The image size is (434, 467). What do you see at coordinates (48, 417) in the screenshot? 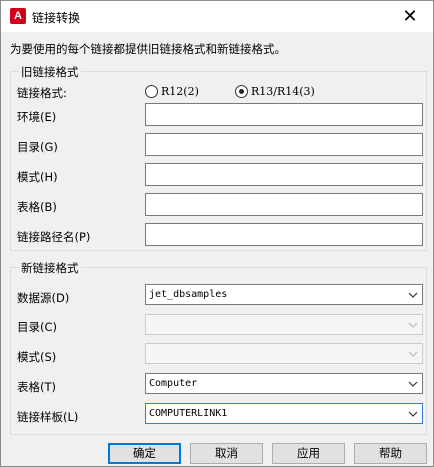
I see `link-template-label: 链接样板(L)` at bounding box center [48, 417].